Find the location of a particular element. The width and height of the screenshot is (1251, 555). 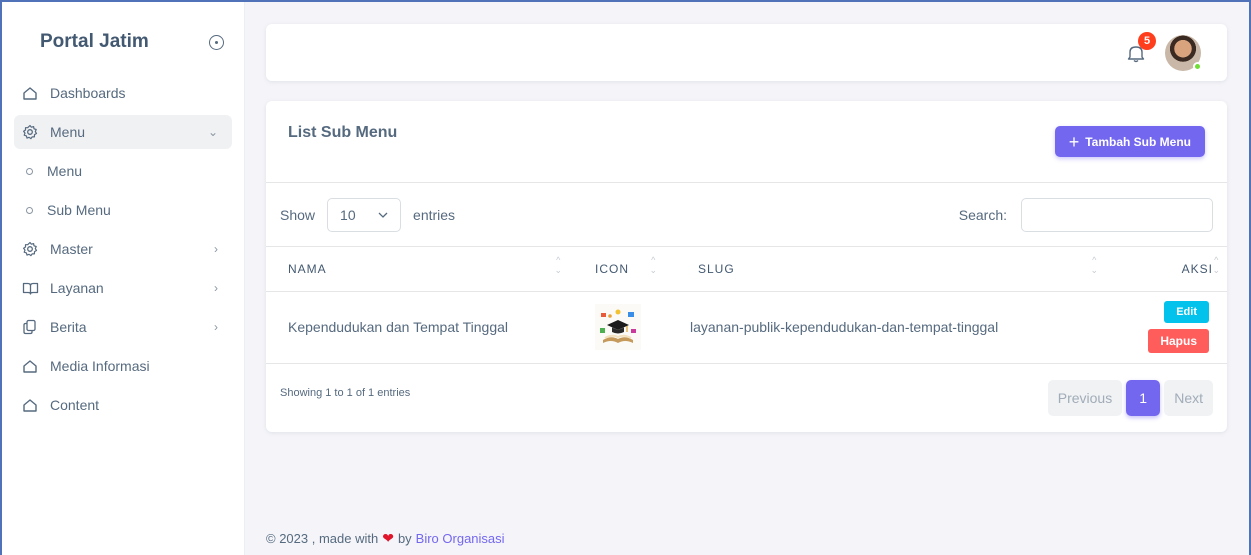

brand: Portal Jatim is located at coordinates (123, 42).